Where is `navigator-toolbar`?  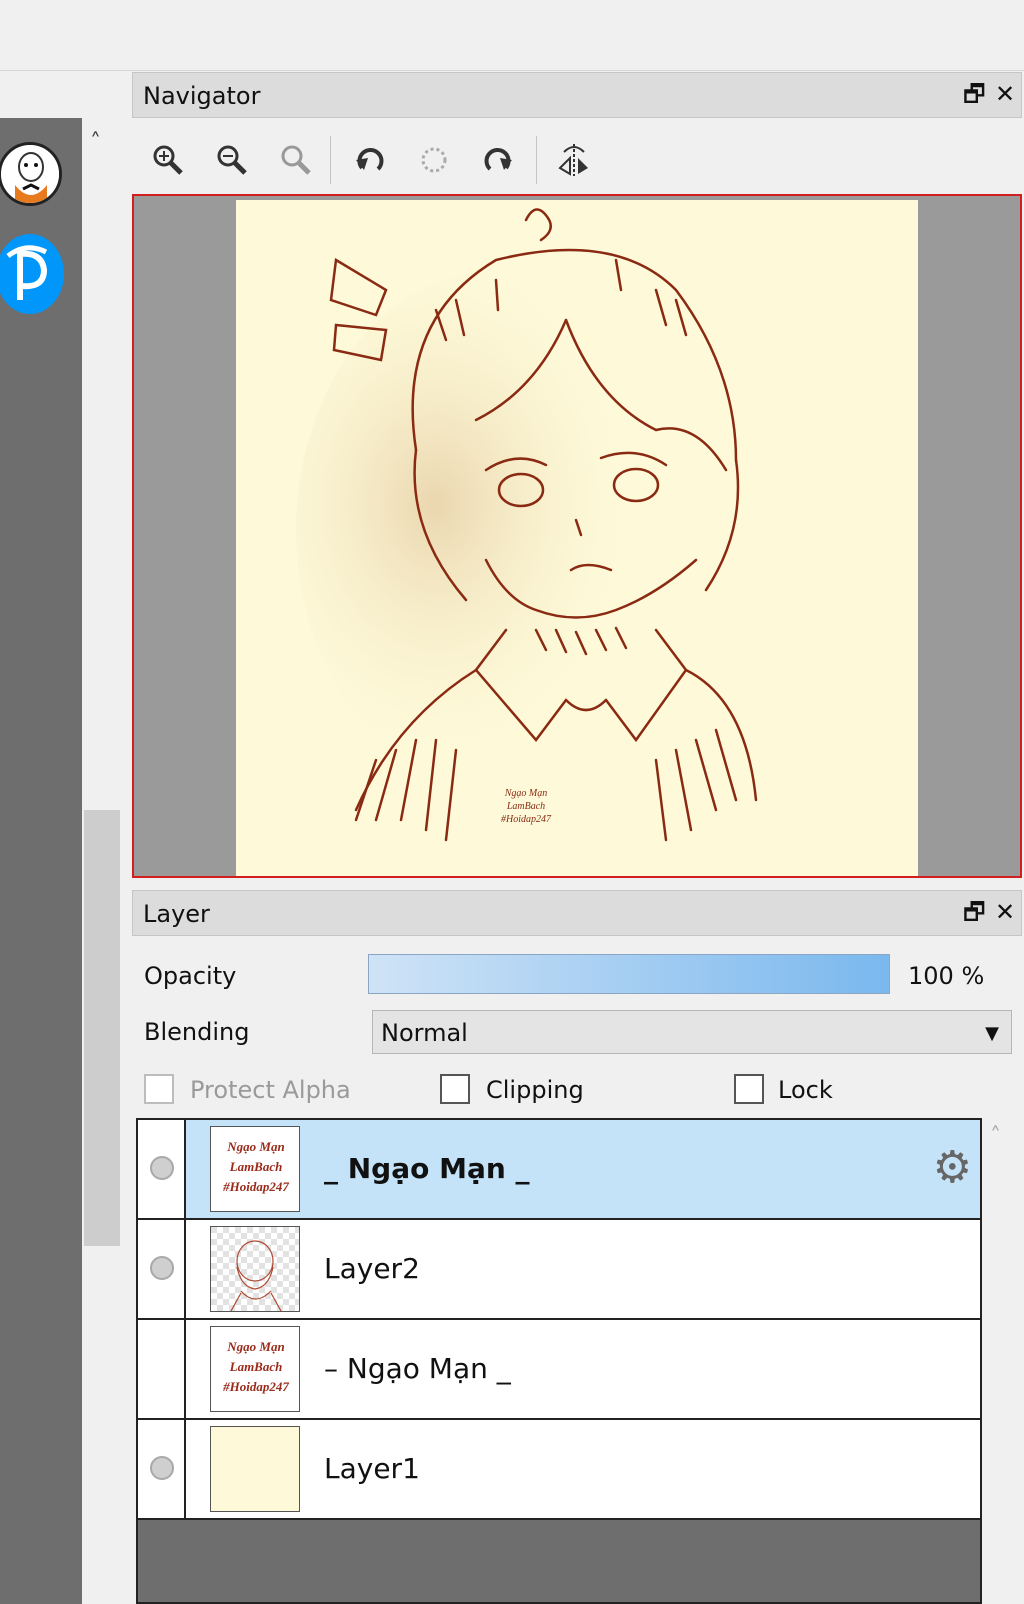
navigator-toolbar is located at coordinates (577, 159).